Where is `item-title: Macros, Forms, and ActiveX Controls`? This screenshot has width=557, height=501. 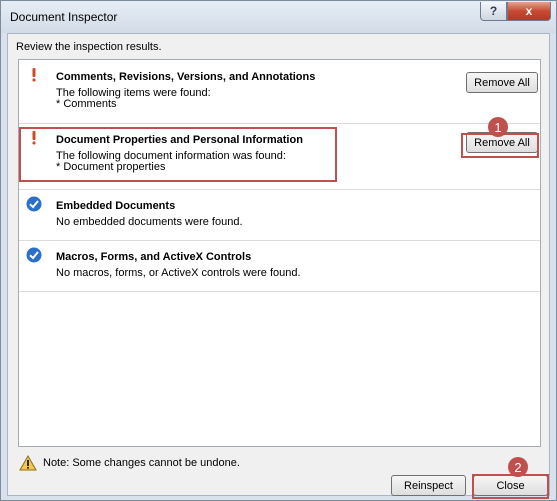
item-title: Macros, Forms, and ActiveX Controls is located at coordinates (154, 257).